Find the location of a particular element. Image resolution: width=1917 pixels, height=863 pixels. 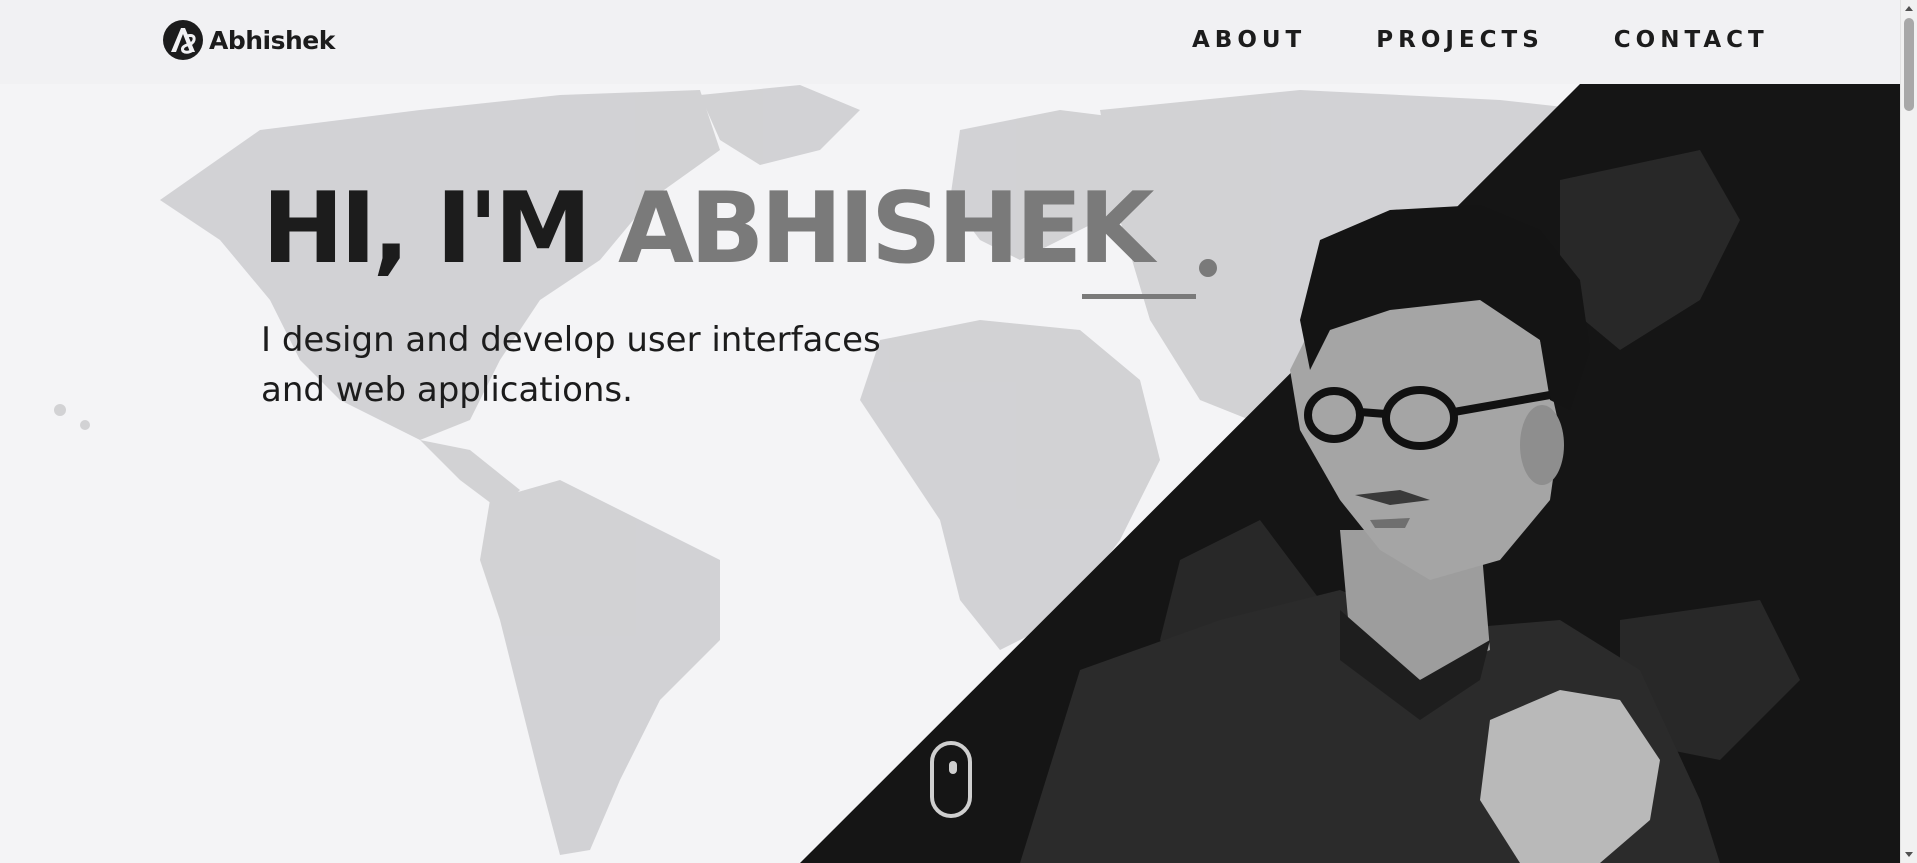

scroll-down-arrow-icon is located at coordinates (1909, 854).